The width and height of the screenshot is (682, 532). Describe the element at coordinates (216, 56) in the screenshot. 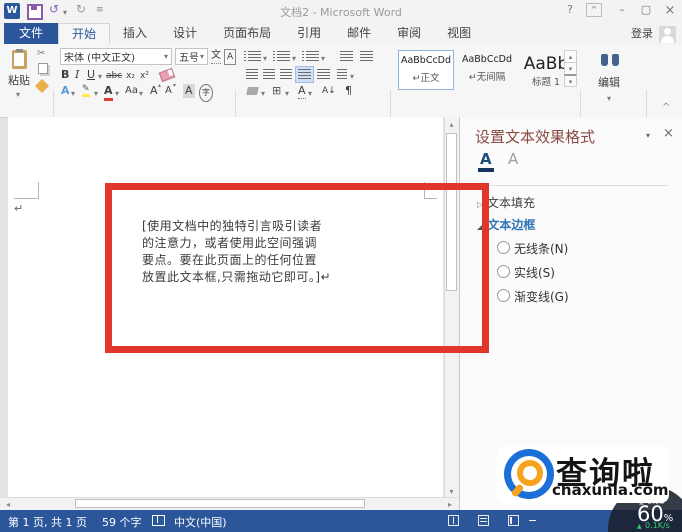

I see `phonetic-guide-icon: 文` at that location.